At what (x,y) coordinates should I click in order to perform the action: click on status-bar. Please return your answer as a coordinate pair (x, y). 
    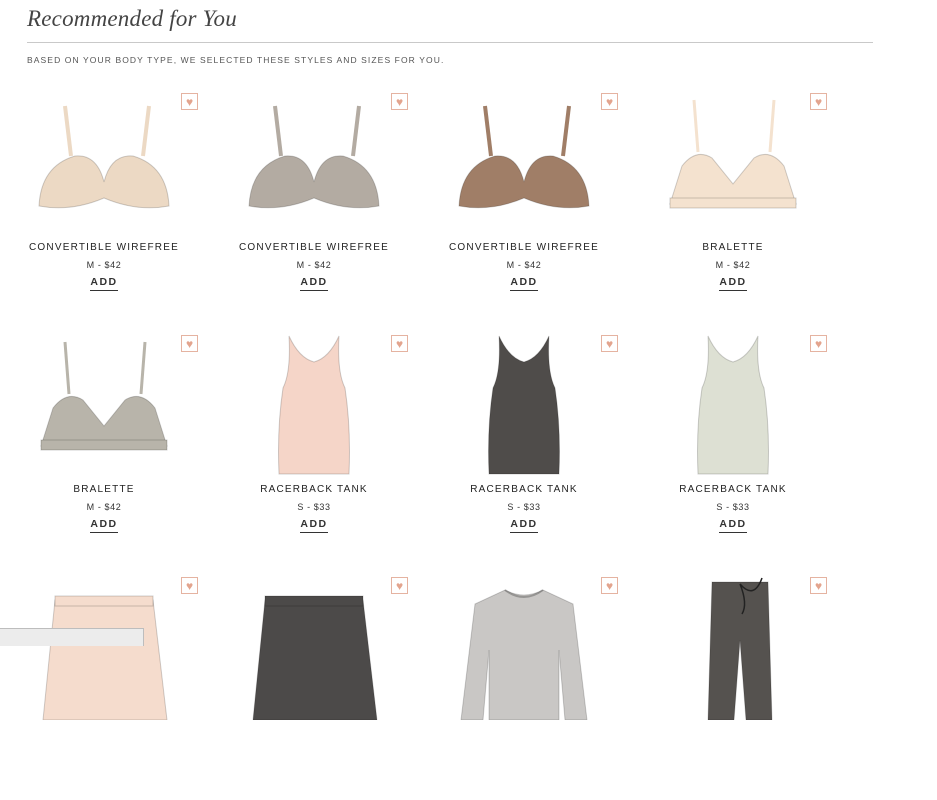
    Looking at the image, I should click on (72, 637).